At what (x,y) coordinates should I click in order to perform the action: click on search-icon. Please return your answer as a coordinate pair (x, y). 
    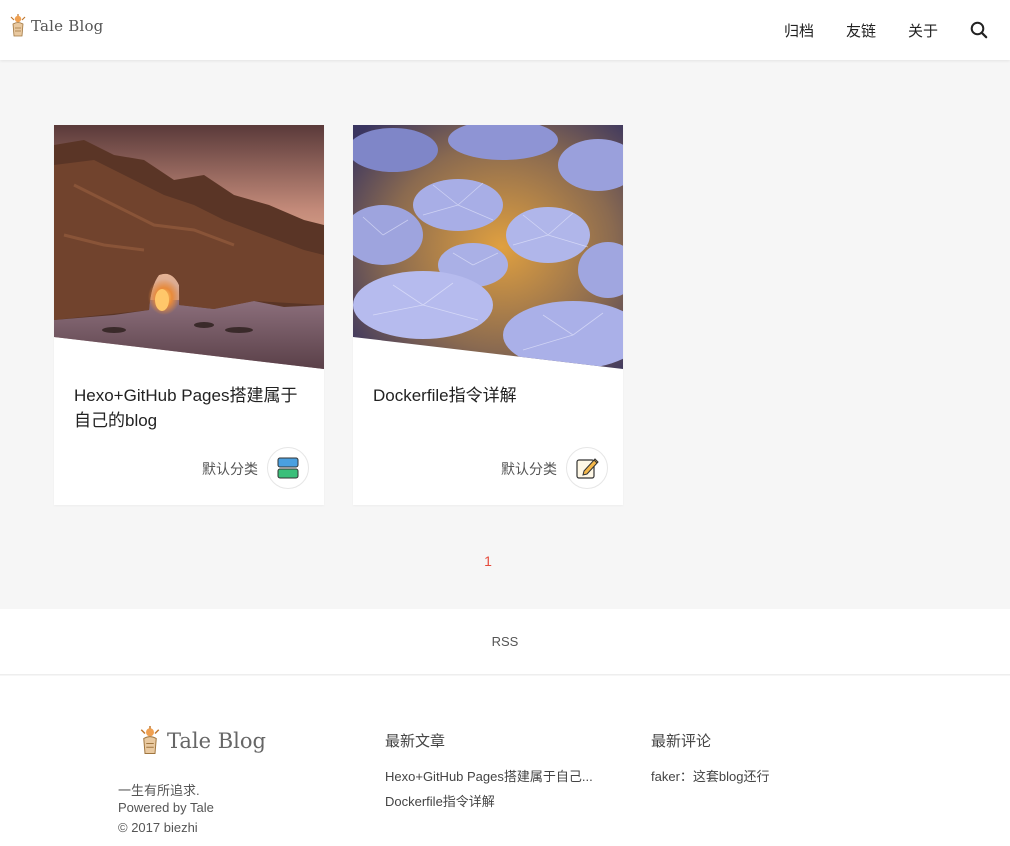
    Looking at the image, I should click on (979, 30).